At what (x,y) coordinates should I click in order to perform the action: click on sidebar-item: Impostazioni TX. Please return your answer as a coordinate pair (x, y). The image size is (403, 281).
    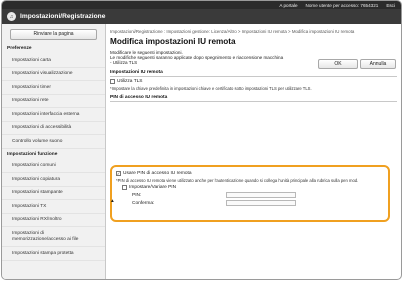
    Looking at the image, I should click on (53, 207).